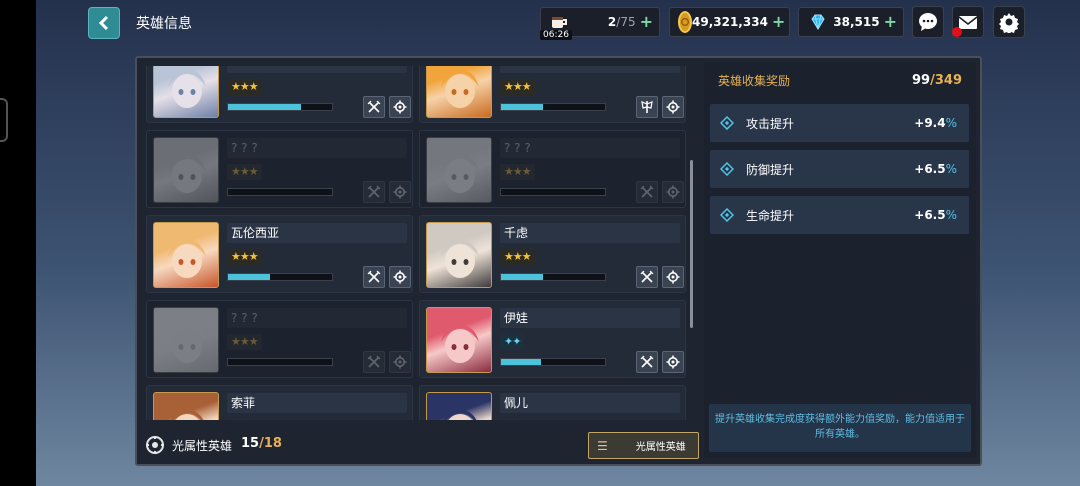 The height and width of the screenshot is (486, 1080). I want to click on hero-name: 索菲, so click(317, 403).